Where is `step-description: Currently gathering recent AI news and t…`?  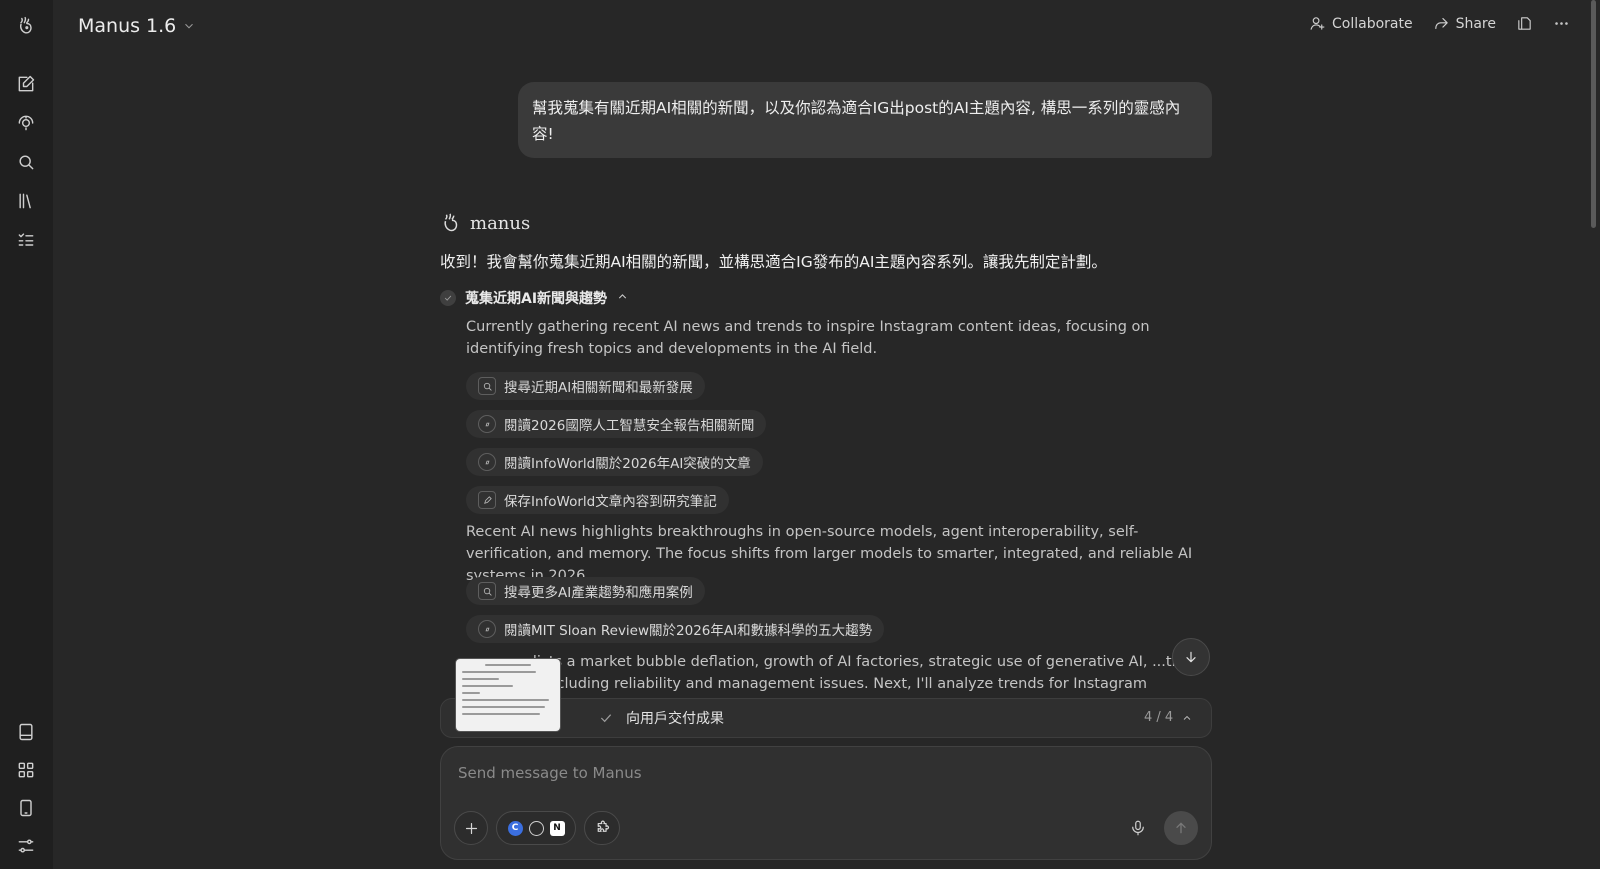
step-description: Currently gathering recent AI news and t… is located at coordinates (808, 338).